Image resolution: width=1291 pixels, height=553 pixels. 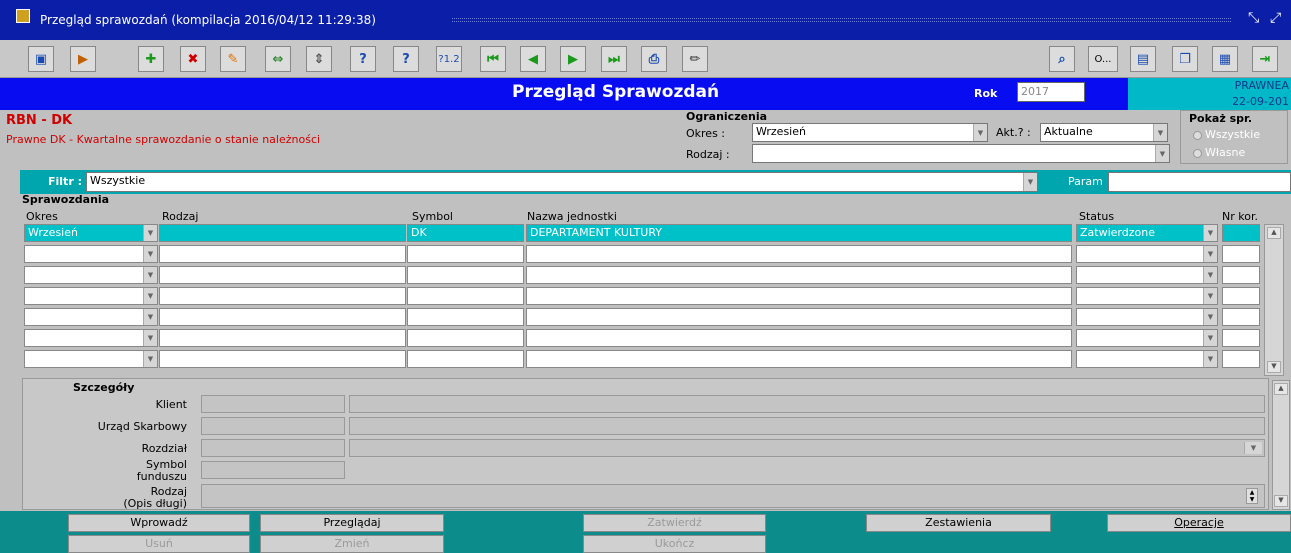 What do you see at coordinates (1275, 18) in the screenshot?
I see `restore-icon: ⤢` at bounding box center [1275, 18].